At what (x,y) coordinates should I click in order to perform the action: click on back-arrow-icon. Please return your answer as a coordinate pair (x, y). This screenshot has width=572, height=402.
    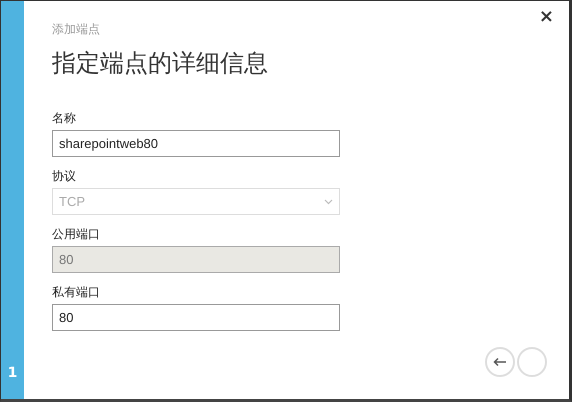
    Looking at the image, I should click on (500, 362).